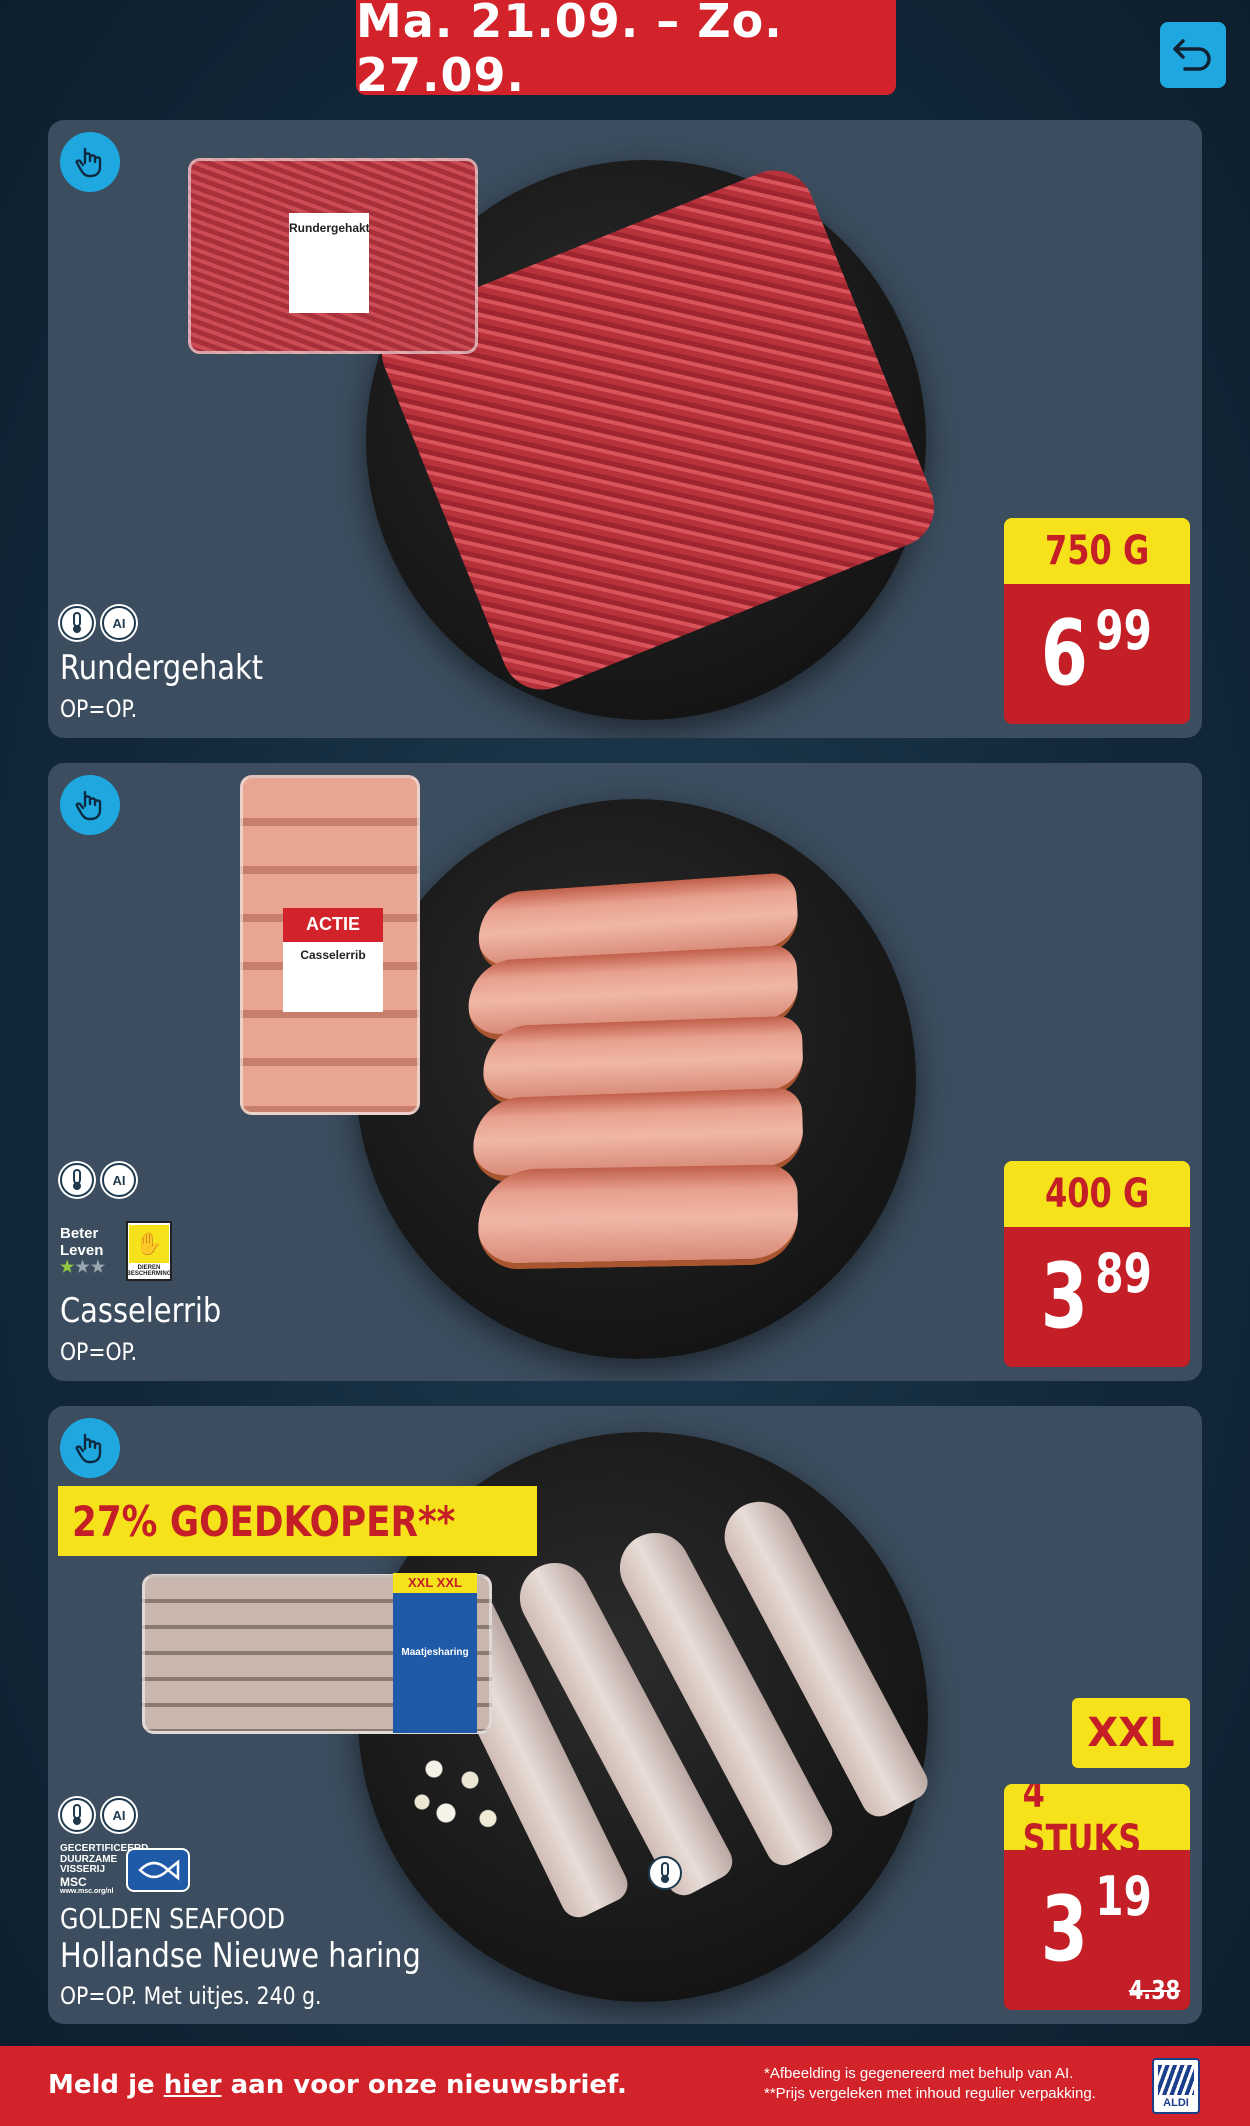 This screenshot has height=2126, width=1250. I want to click on package-label: Maatjesharing, so click(435, 1663).